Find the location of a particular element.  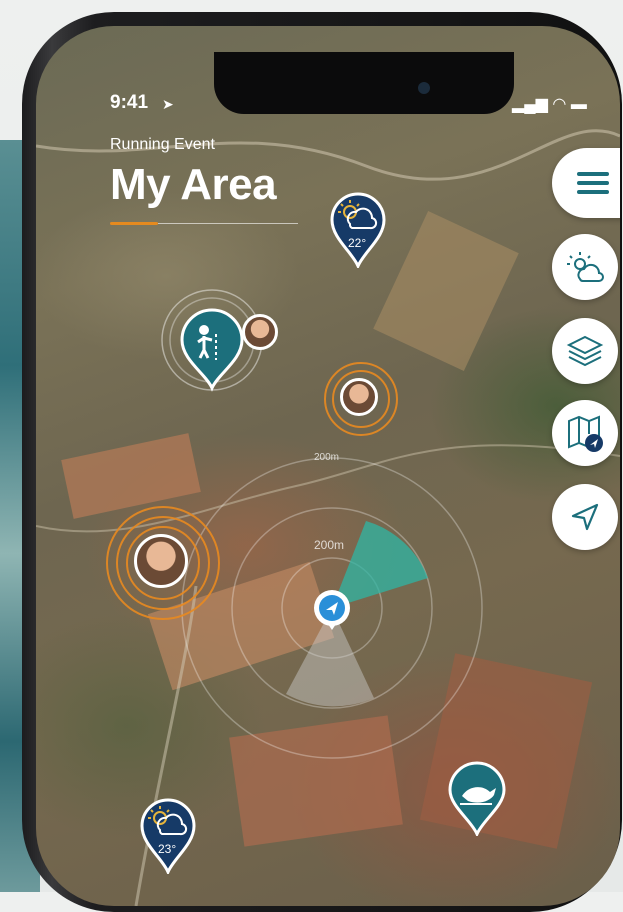

menu-button is located at coordinates (586, 183).